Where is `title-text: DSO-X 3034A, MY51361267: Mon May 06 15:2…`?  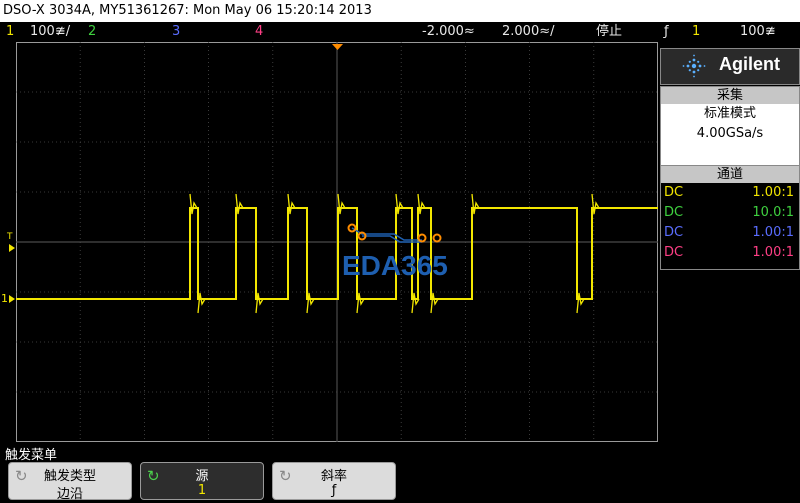
title-text: DSO-X 3034A, MY51361267: Mon May 06 15:2… is located at coordinates (187, 10).